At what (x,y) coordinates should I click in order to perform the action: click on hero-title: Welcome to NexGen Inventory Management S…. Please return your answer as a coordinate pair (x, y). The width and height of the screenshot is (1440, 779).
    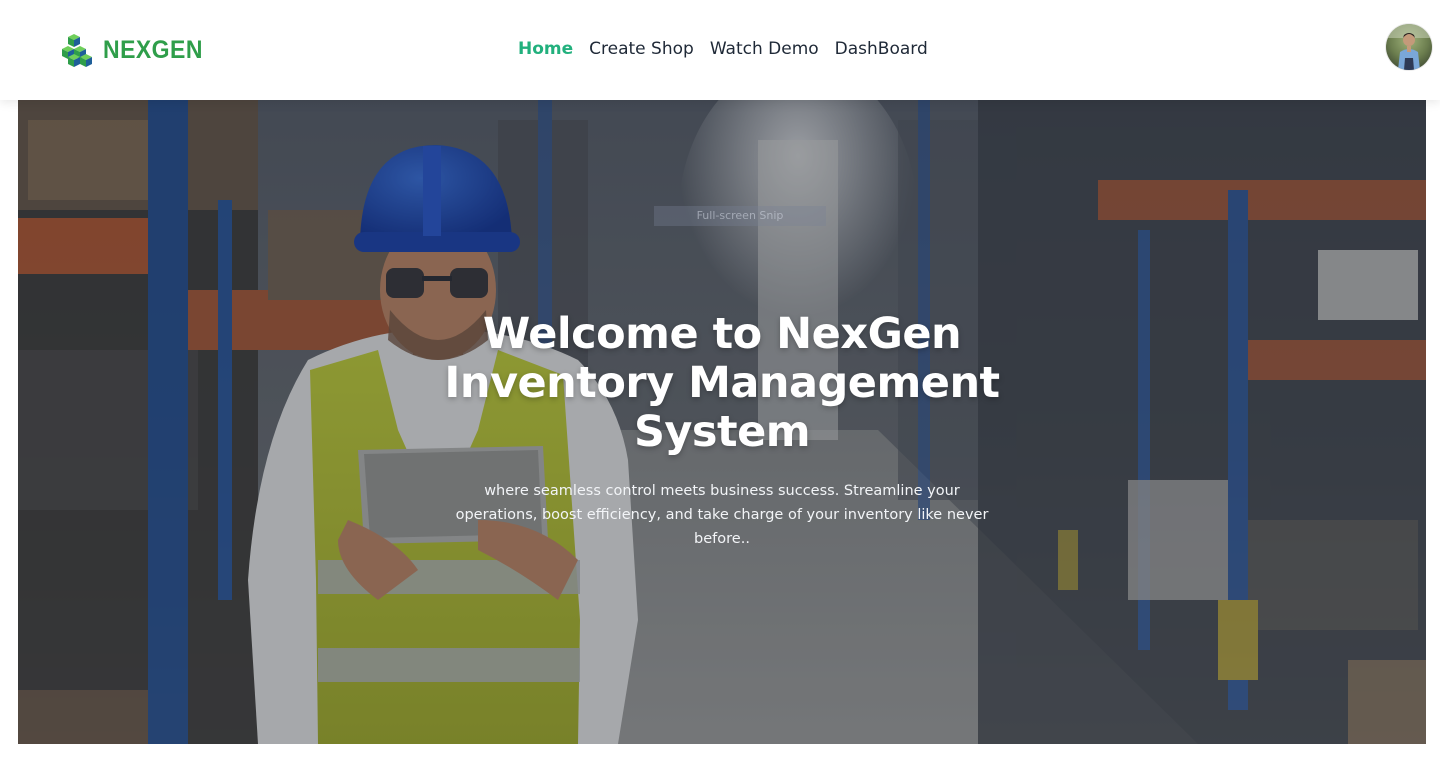
    Looking at the image, I should click on (722, 383).